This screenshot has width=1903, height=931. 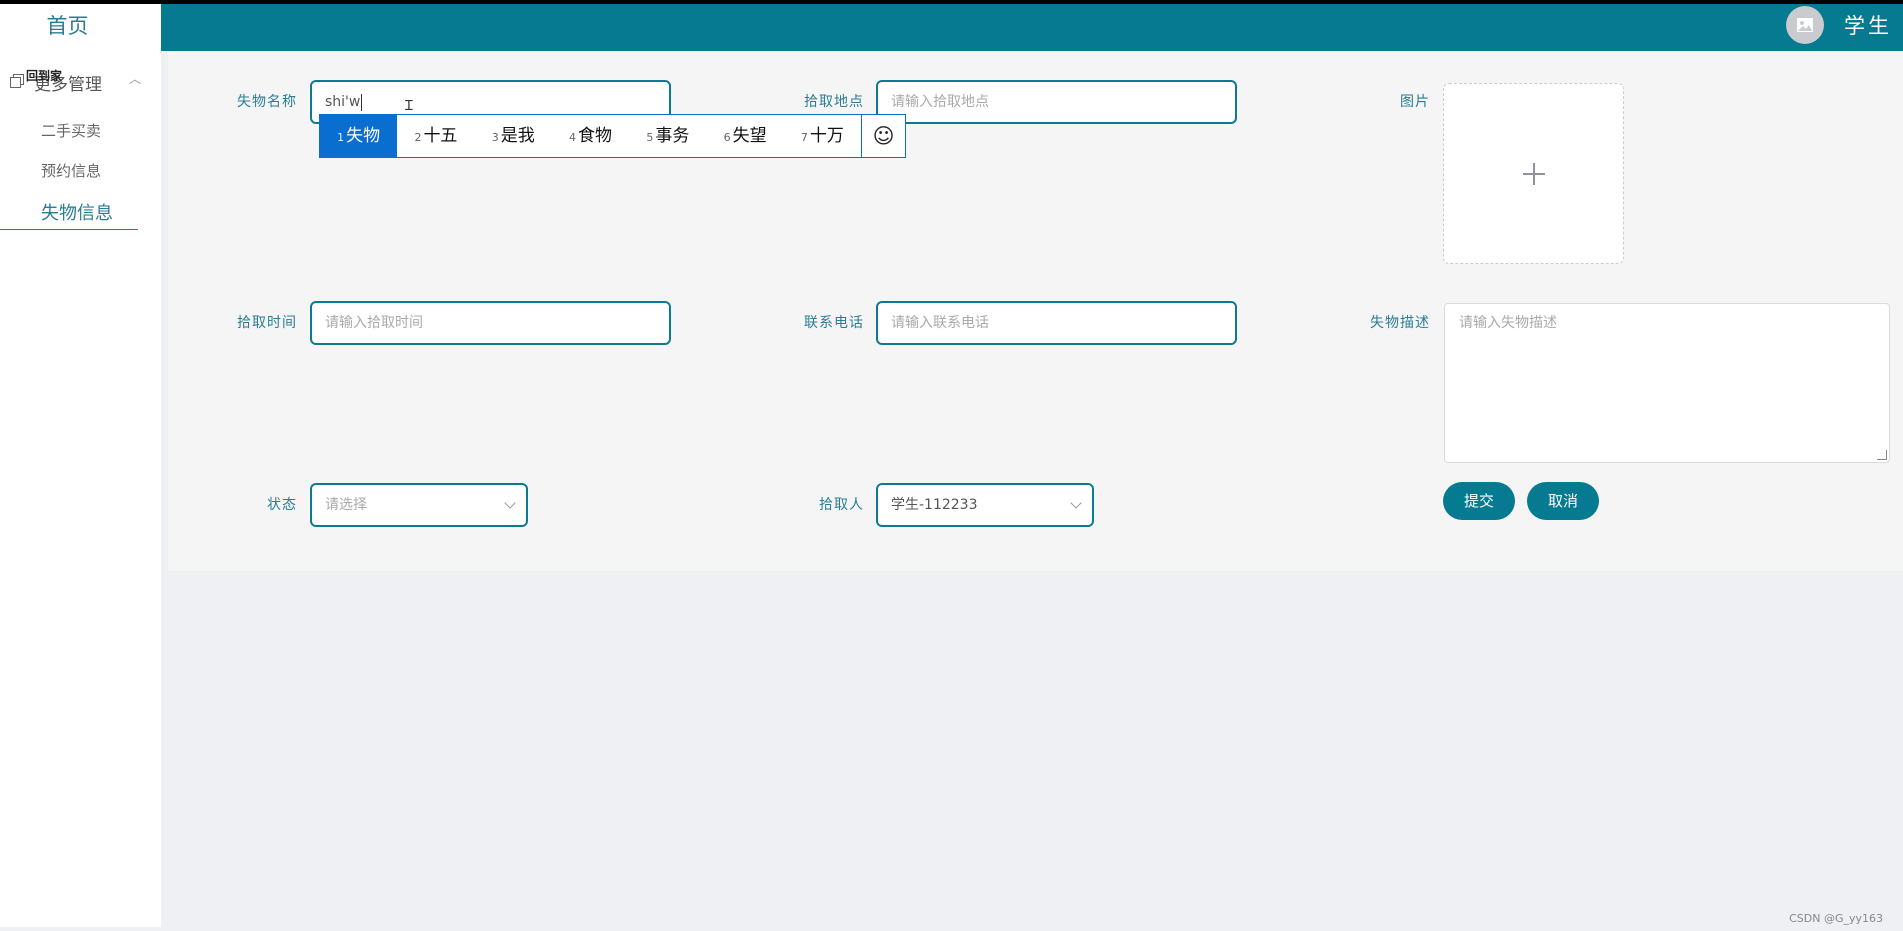 I want to click on resize-handle-icon, so click(x=1882, y=455).